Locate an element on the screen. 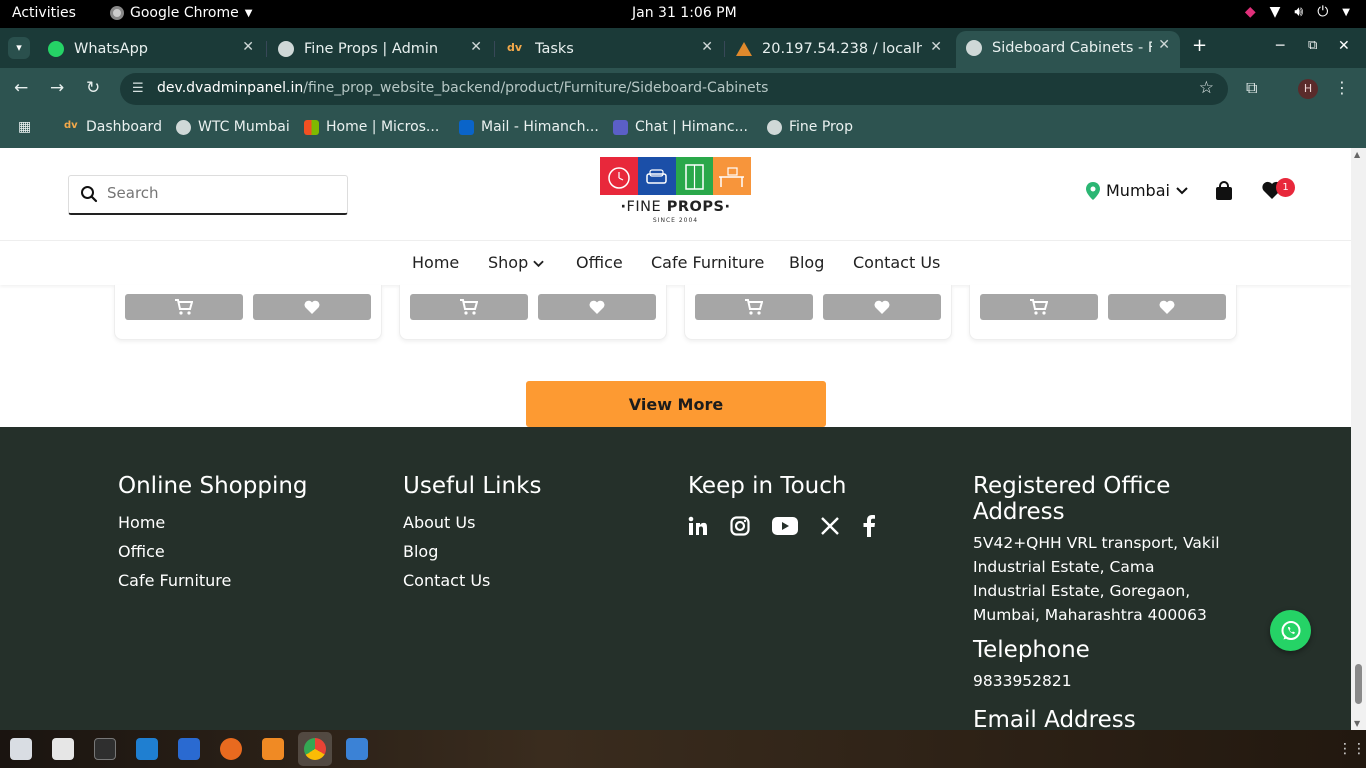 This screenshot has height=768, width=1366. whatsapp-icon is located at coordinates (56, 48).